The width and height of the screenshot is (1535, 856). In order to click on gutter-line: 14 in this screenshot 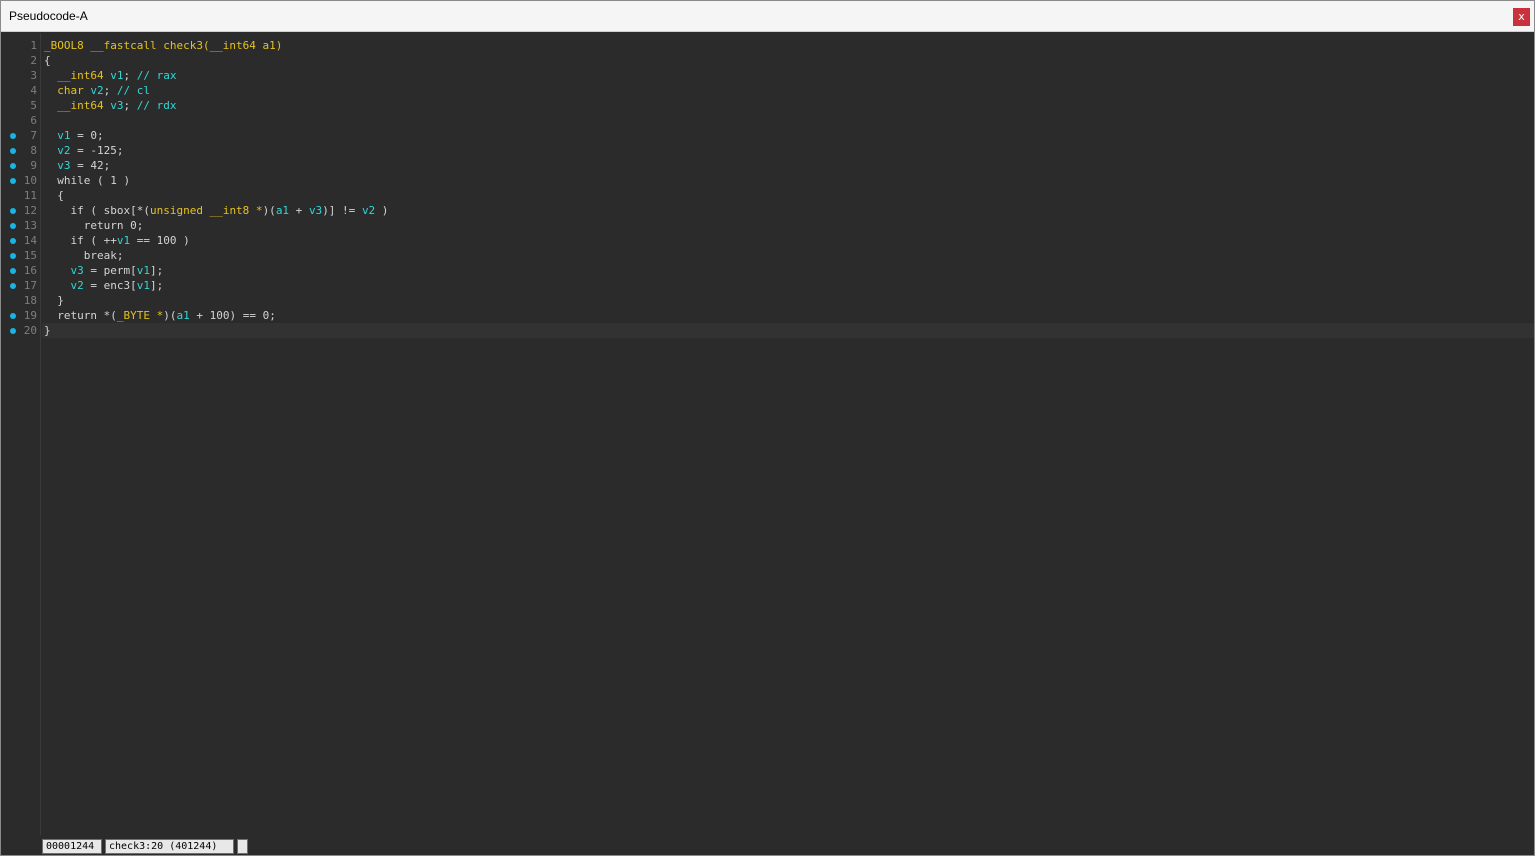, I will do `click(21, 240)`.